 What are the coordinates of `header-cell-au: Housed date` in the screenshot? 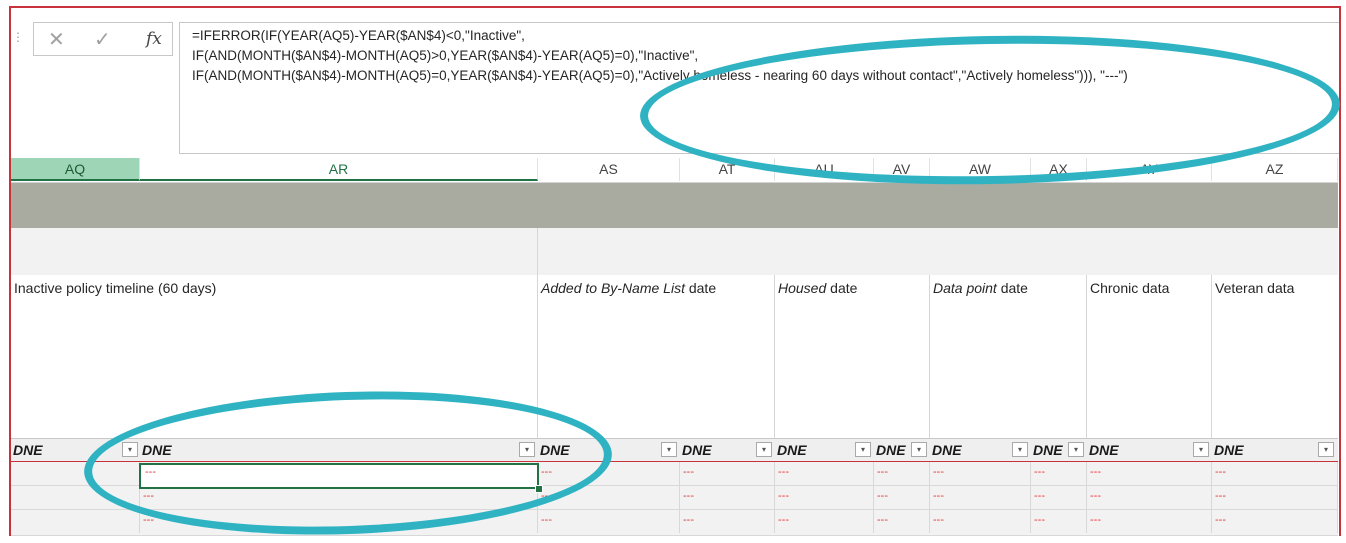 It's located at (852, 356).